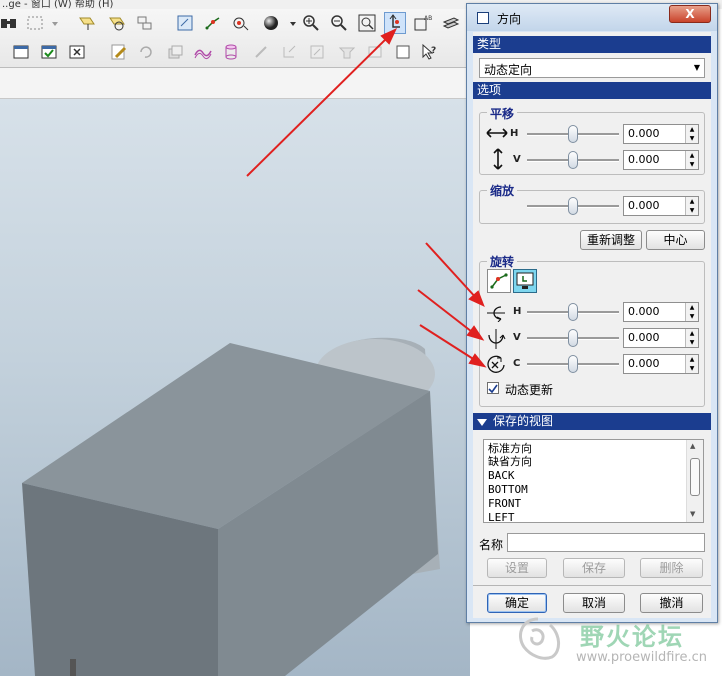  What do you see at coordinates (641, 657) in the screenshot?
I see `watermark-url: www.proewildfire.cn` at bounding box center [641, 657].